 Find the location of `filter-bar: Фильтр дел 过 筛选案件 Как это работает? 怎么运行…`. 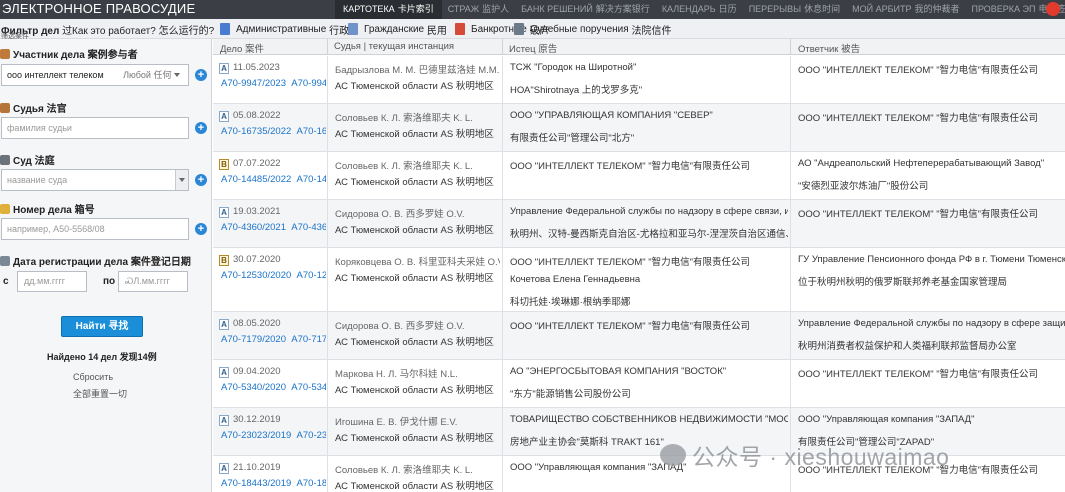

filter-bar: Фильтр дел 过 筛选案件 Как это работает? 怎么运行… is located at coordinates (532, 29).